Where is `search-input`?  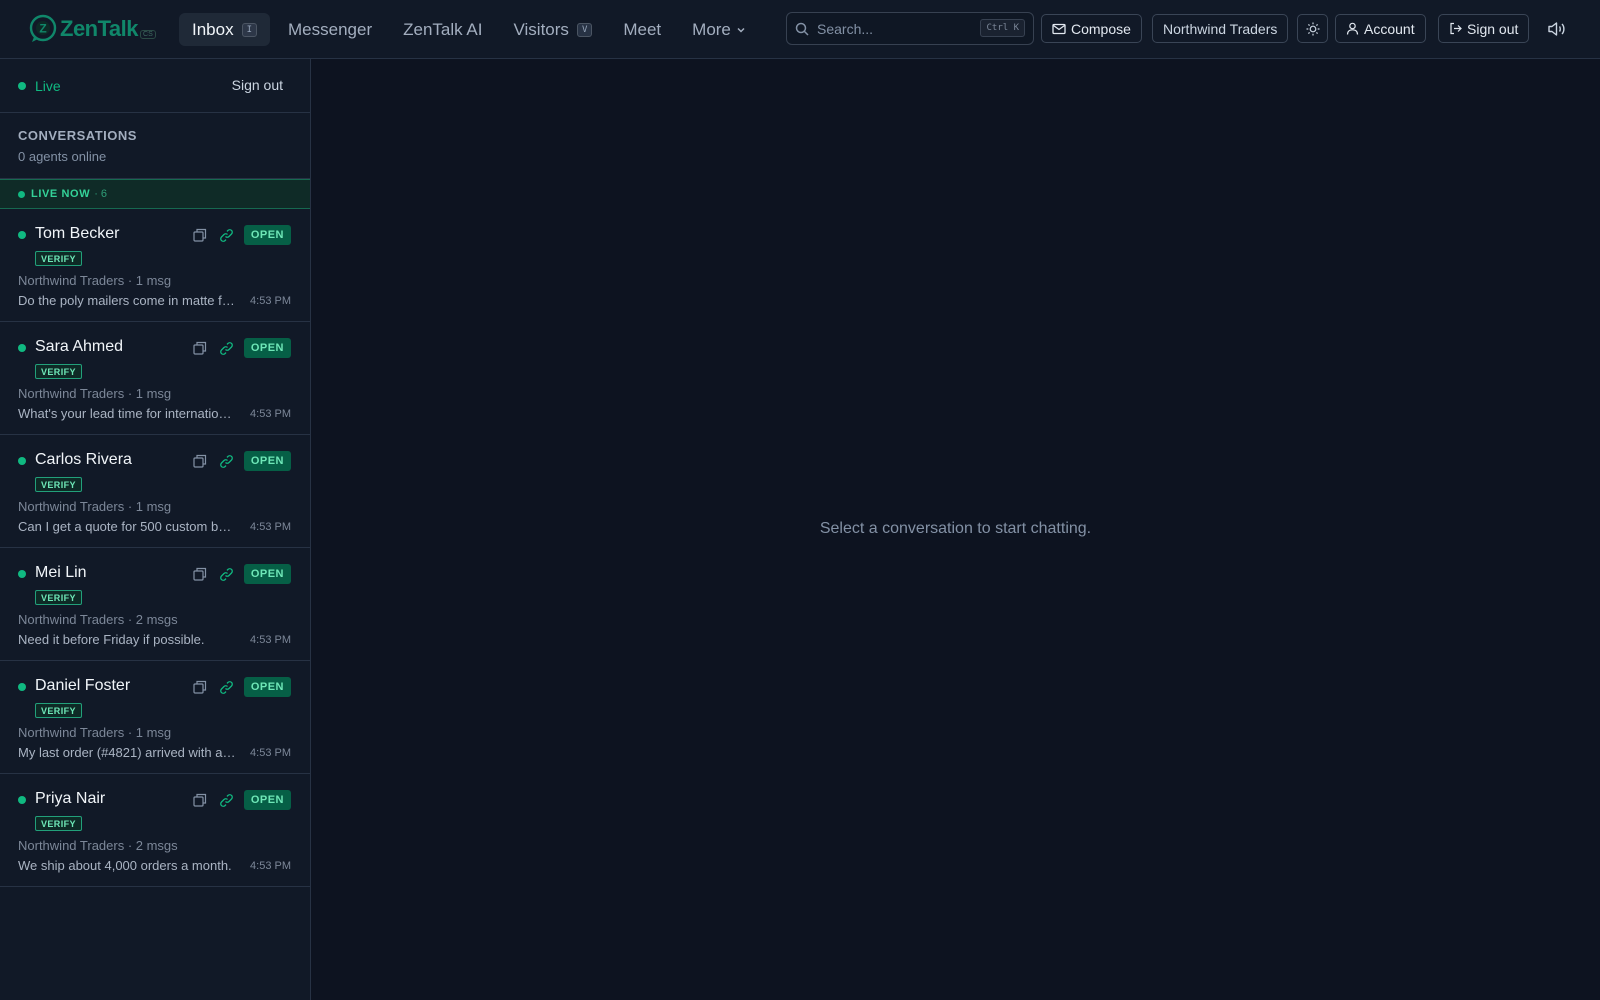
search-input is located at coordinates (892, 28).